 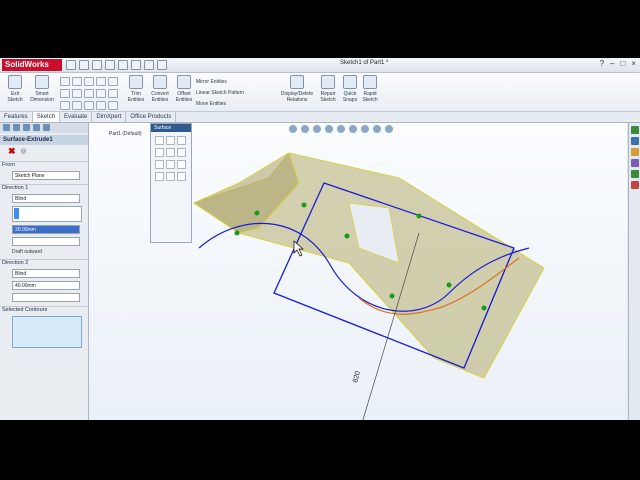 I want to click on dimension-label: 820, so click(x=357, y=376).